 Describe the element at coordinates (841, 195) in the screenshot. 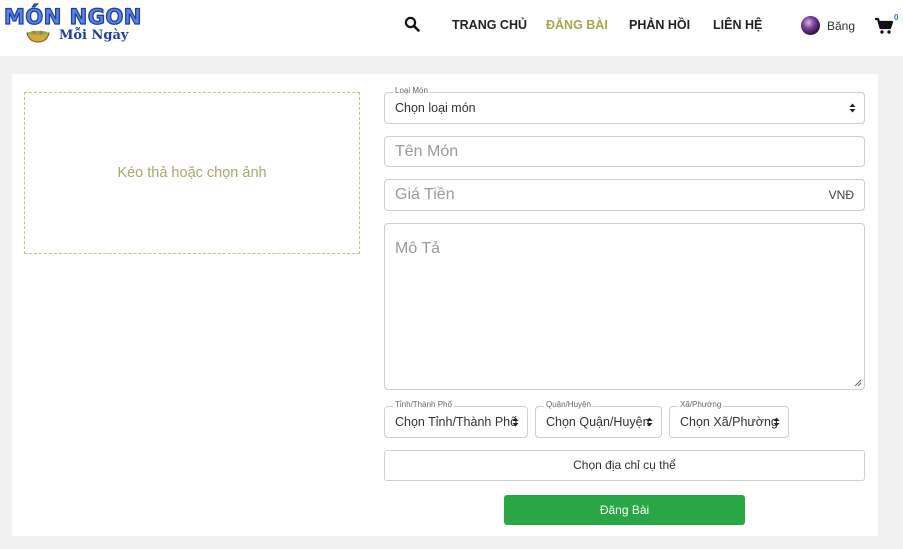

I see `price-unit: VNĐ` at that location.